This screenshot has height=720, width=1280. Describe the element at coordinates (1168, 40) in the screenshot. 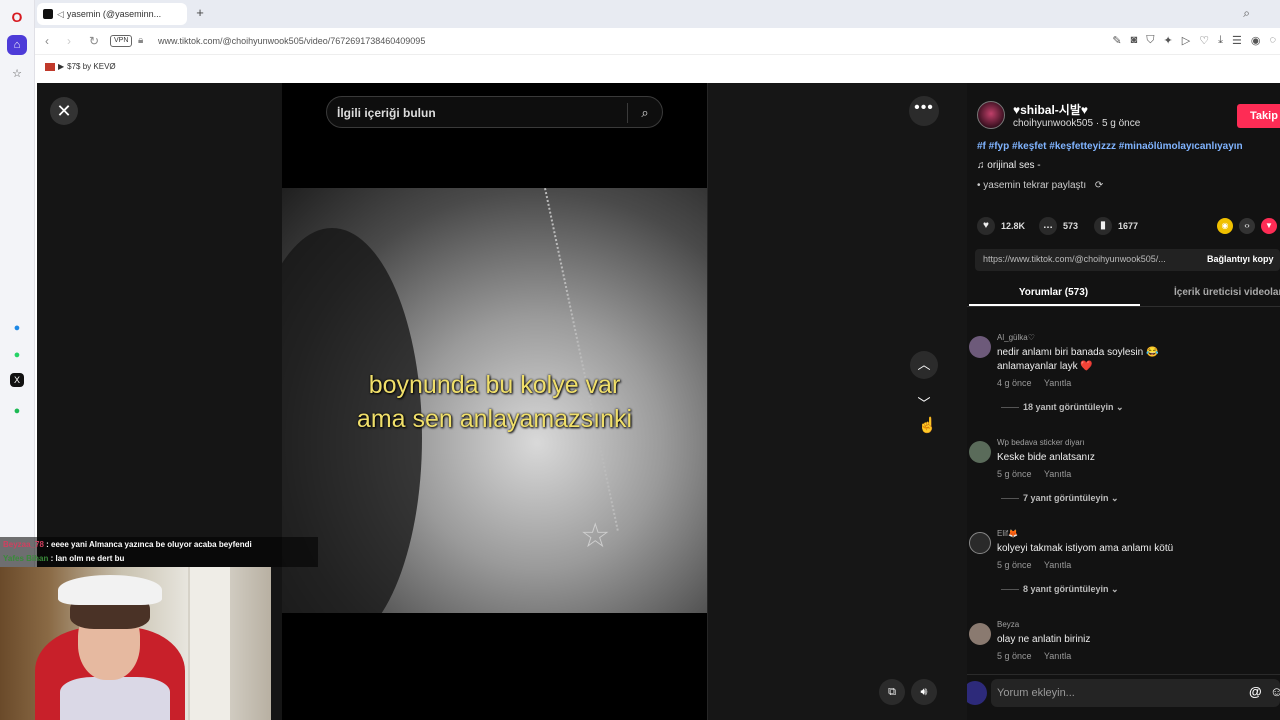

I see `extension-icon: ✦` at that location.